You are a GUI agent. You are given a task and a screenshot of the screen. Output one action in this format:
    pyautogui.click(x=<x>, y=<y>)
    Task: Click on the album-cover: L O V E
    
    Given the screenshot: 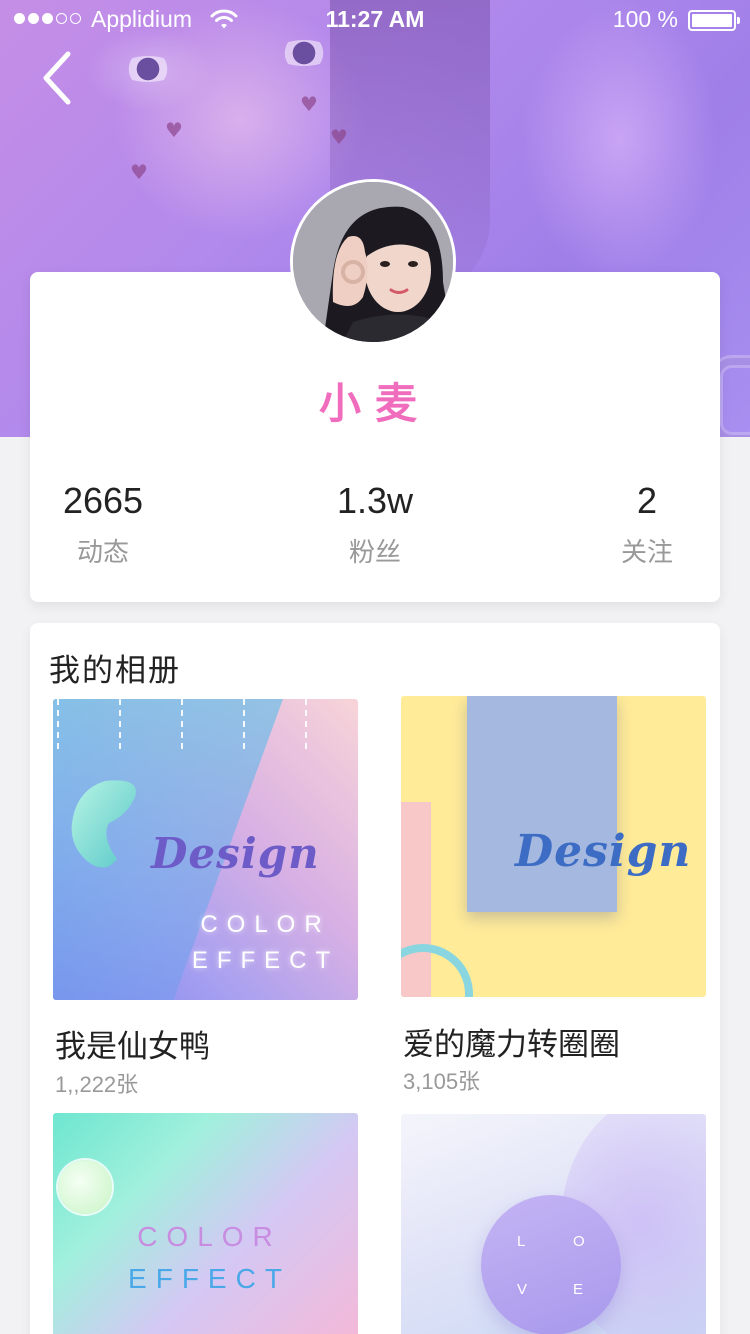 What is the action you would take?
    pyautogui.click(x=553, y=1224)
    